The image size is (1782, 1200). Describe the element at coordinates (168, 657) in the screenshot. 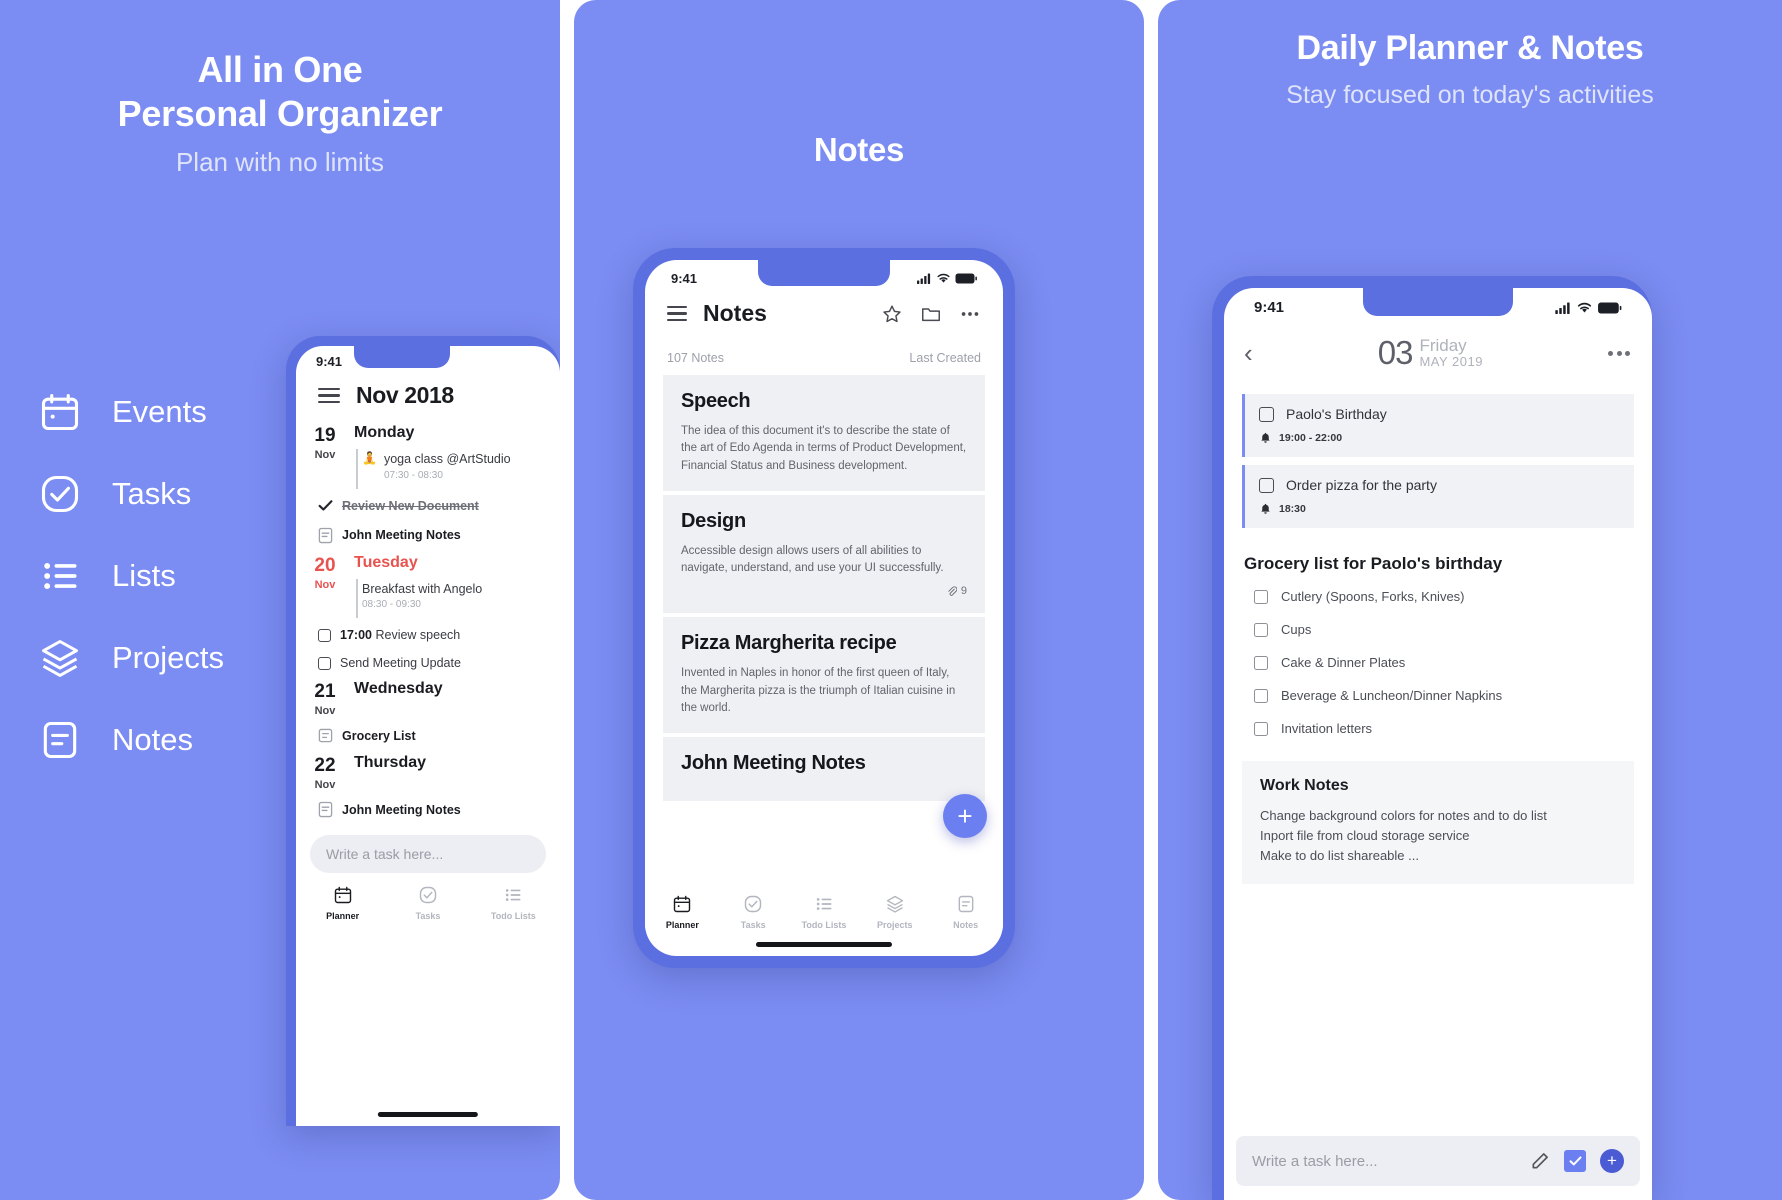

I see `feature-label: Projects` at that location.